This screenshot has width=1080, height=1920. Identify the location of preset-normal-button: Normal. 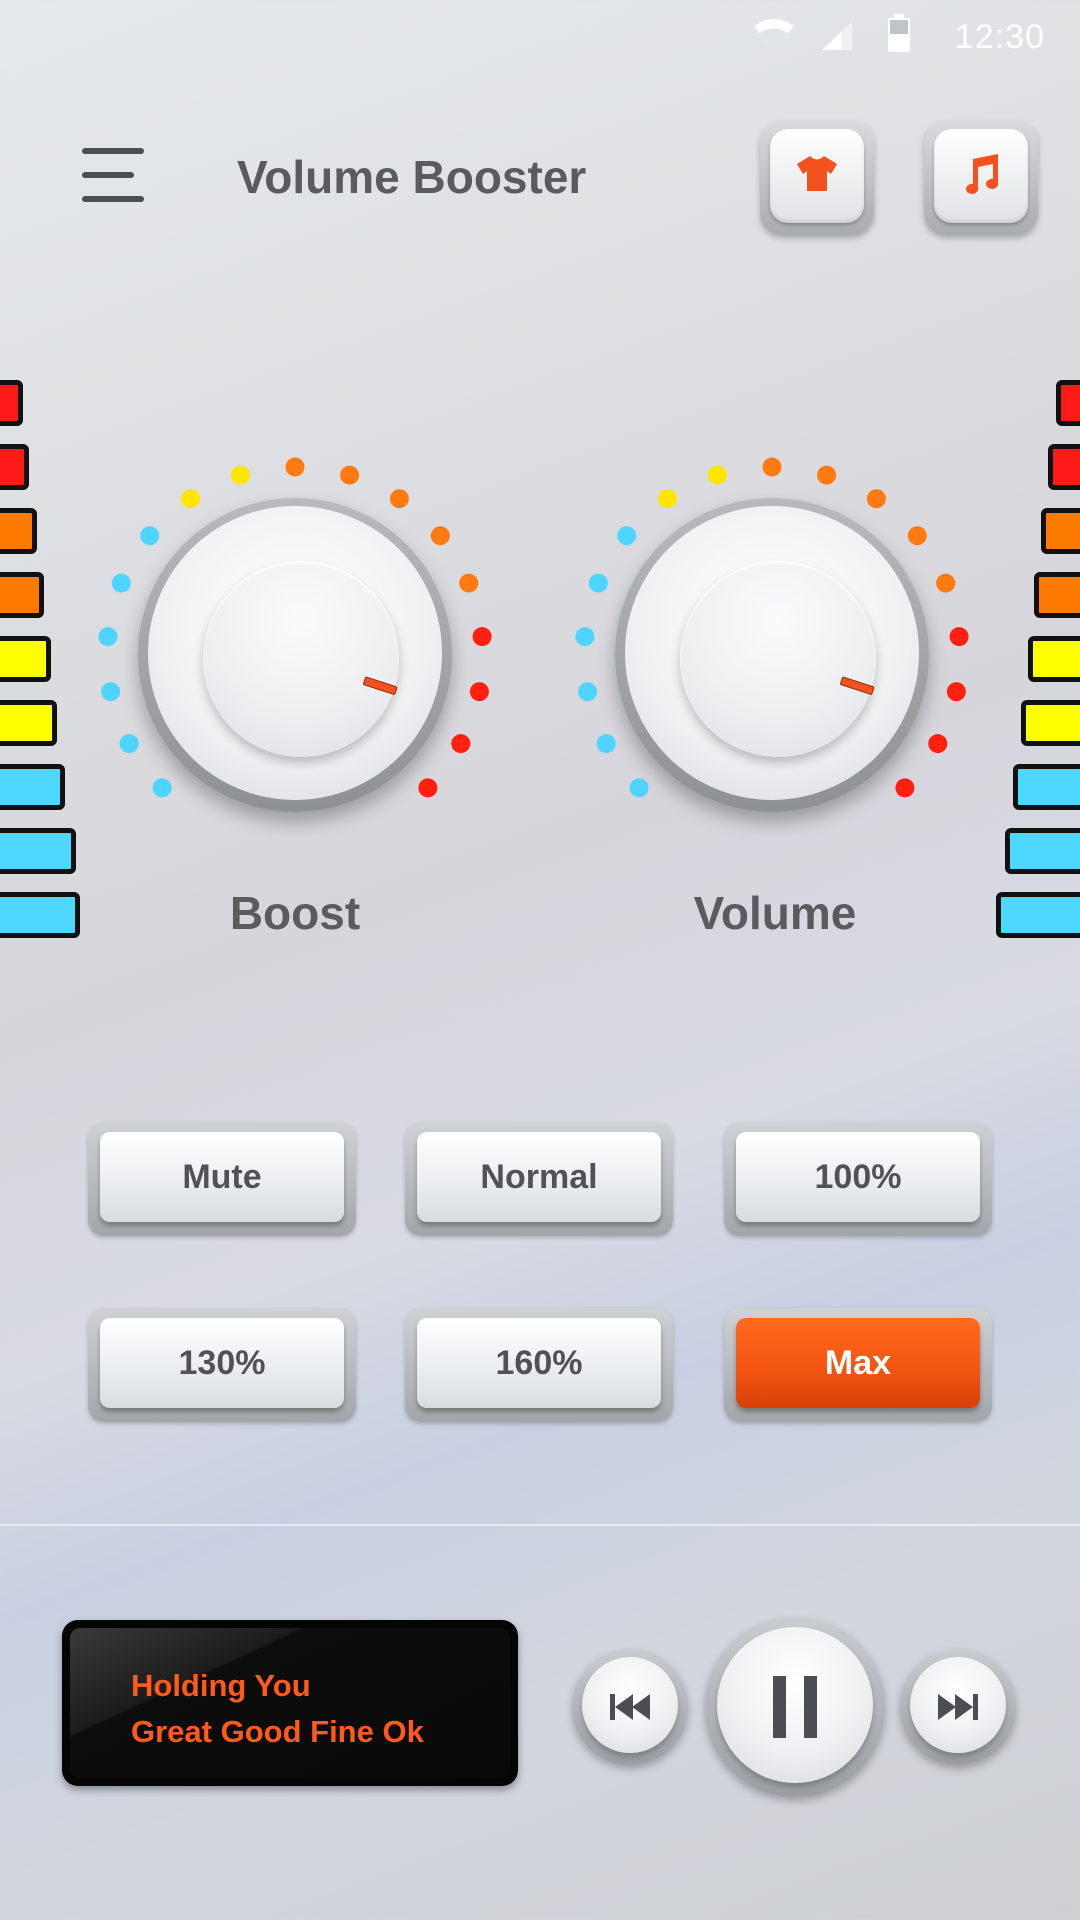
(539, 1179).